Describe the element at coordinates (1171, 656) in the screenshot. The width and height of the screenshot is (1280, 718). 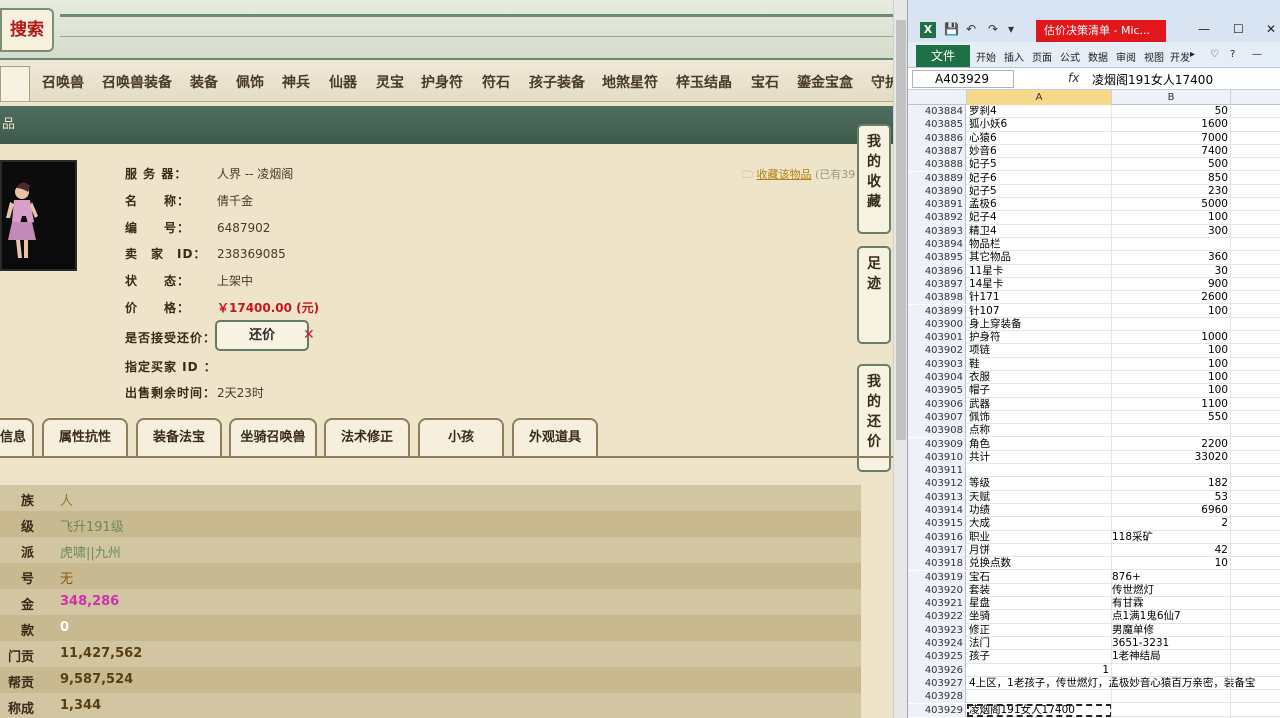
I see `cell-b: 1老神结局` at that location.